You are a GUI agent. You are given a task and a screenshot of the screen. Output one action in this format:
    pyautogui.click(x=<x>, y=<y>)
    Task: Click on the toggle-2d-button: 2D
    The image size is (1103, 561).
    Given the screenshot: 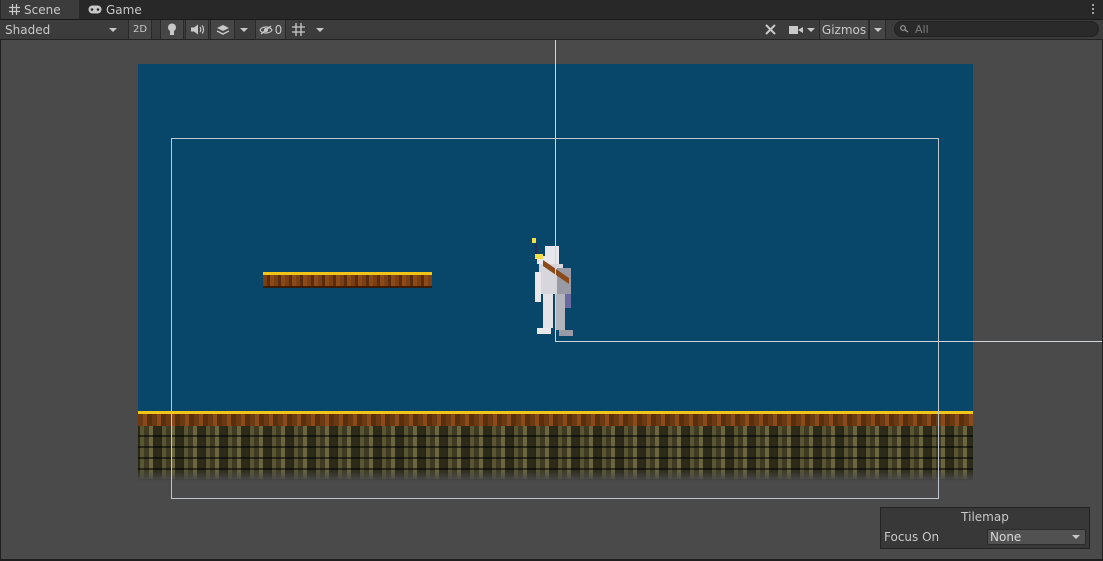 What is the action you would take?
    pyautogui.click(x=140, y=29)
    